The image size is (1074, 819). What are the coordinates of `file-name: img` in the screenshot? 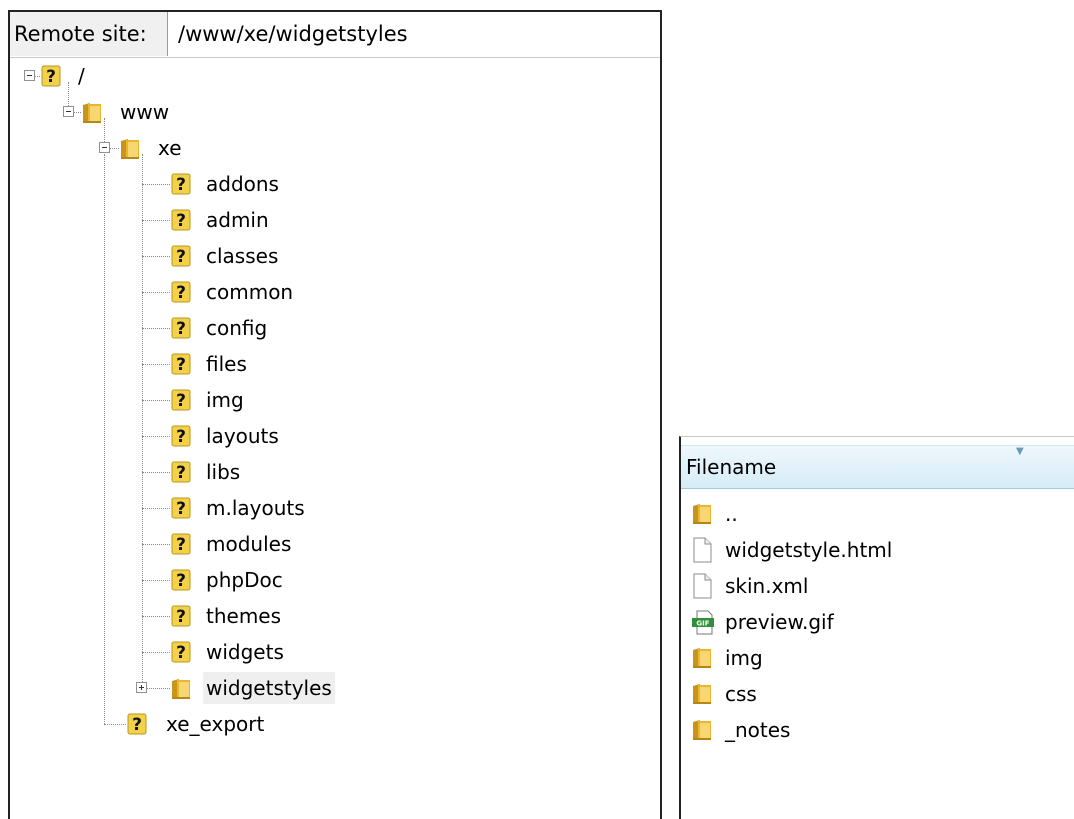 It's located at (744, 658).